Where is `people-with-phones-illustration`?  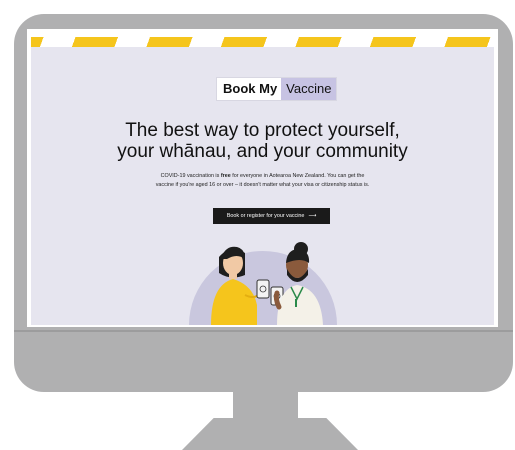 people-with-phones-illustration is located at coordinates (263, 283).